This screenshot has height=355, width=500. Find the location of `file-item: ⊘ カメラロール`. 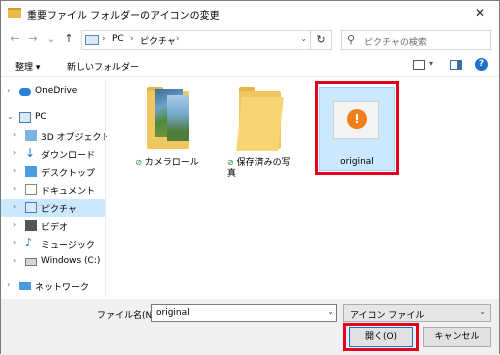

file-item: ⊘ カメラロール is located at coordinates (167, 127).